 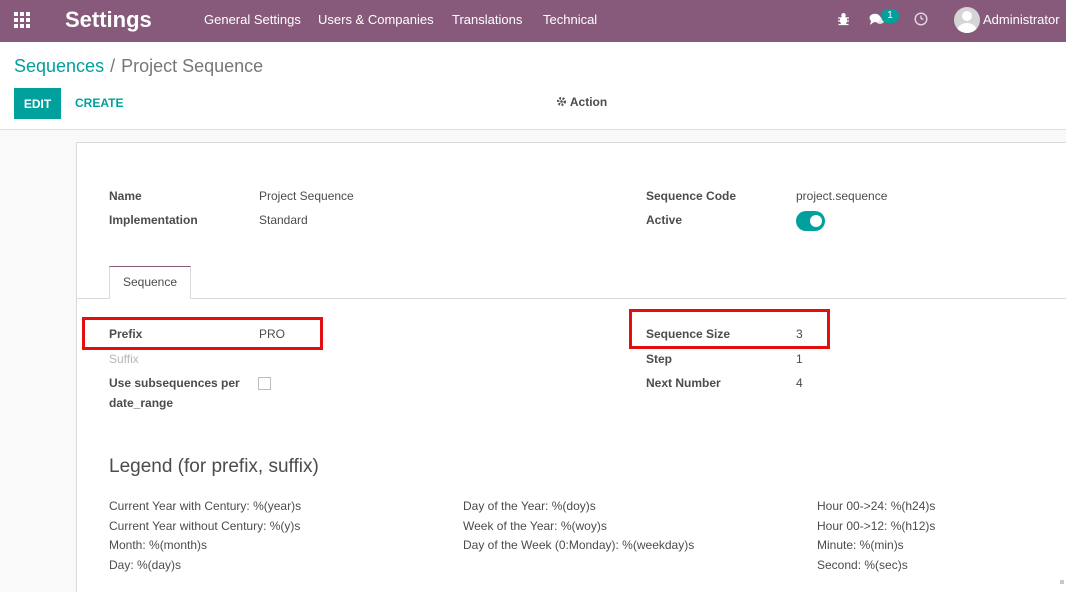 I want to click on action-menu-button: Action, so click(x=581, y=102).